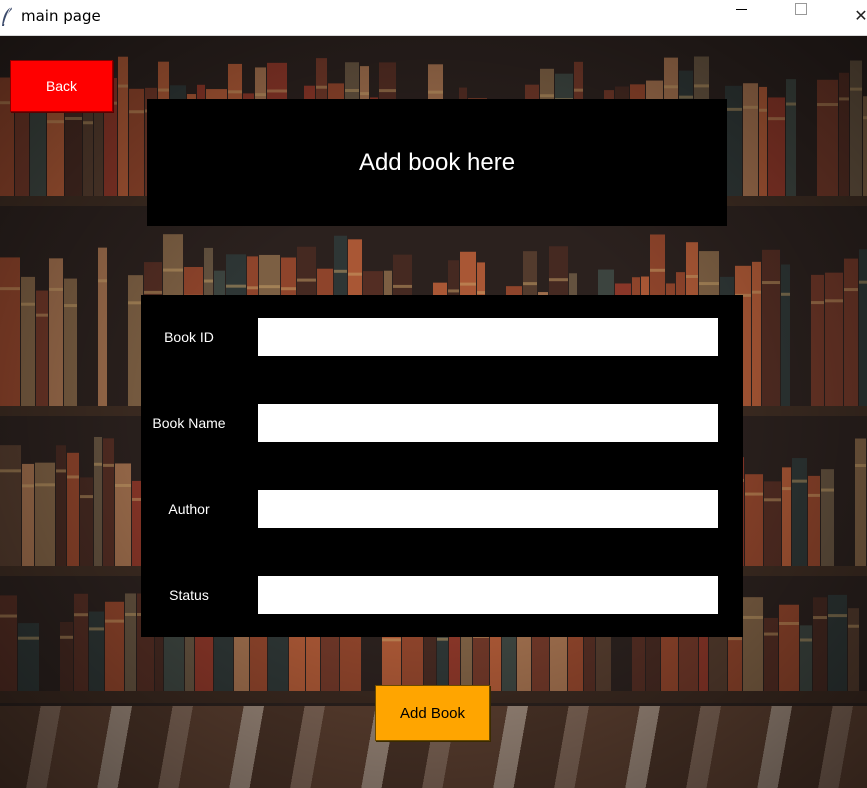 The image size is (867, 788). I want to click on author-input, so click(488, 509).